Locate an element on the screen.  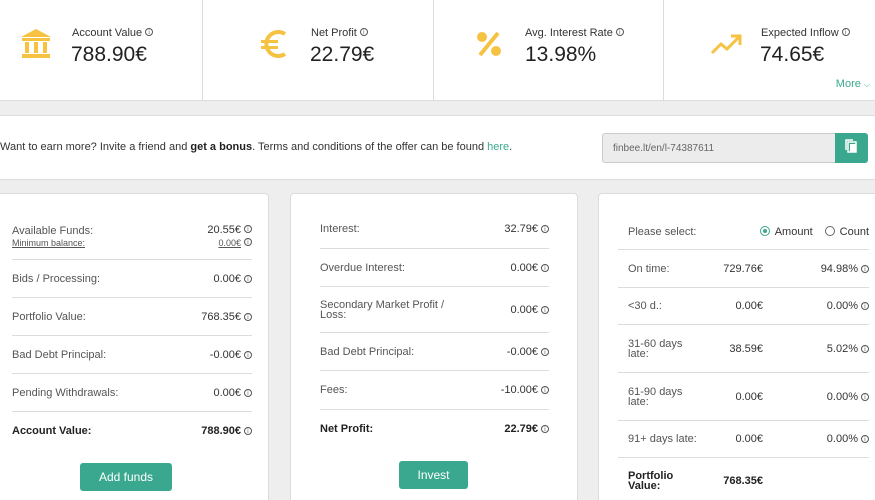
select-label: Please select: is located at coordinates (662, 231).